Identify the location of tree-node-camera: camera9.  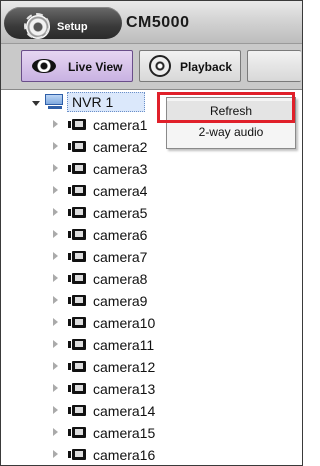
(151, 301).